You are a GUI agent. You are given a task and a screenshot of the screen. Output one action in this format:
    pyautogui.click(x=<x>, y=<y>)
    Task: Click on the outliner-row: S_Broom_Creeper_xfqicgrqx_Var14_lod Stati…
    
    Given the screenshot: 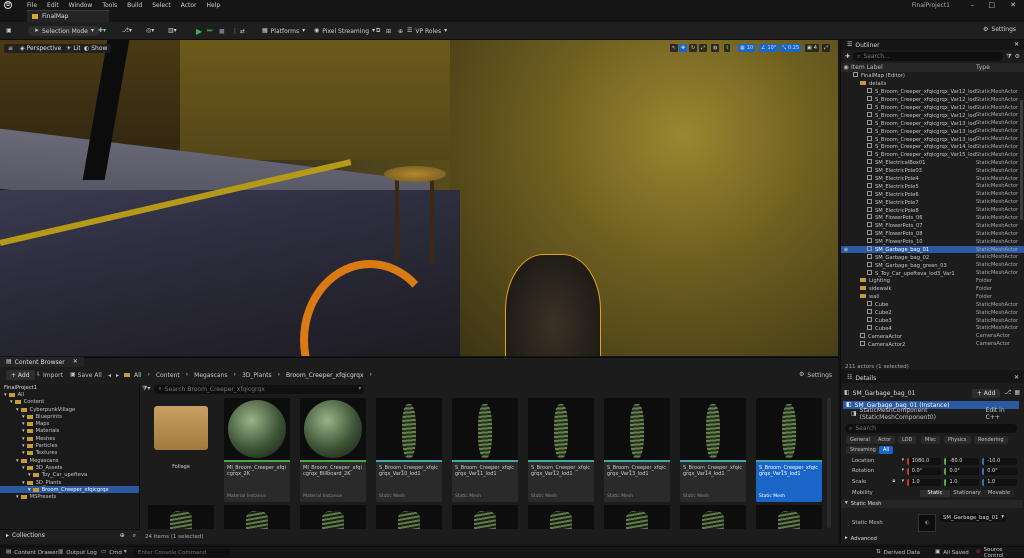 What is the action you would take?
    pyautogui.click(x=932, y=147)
    